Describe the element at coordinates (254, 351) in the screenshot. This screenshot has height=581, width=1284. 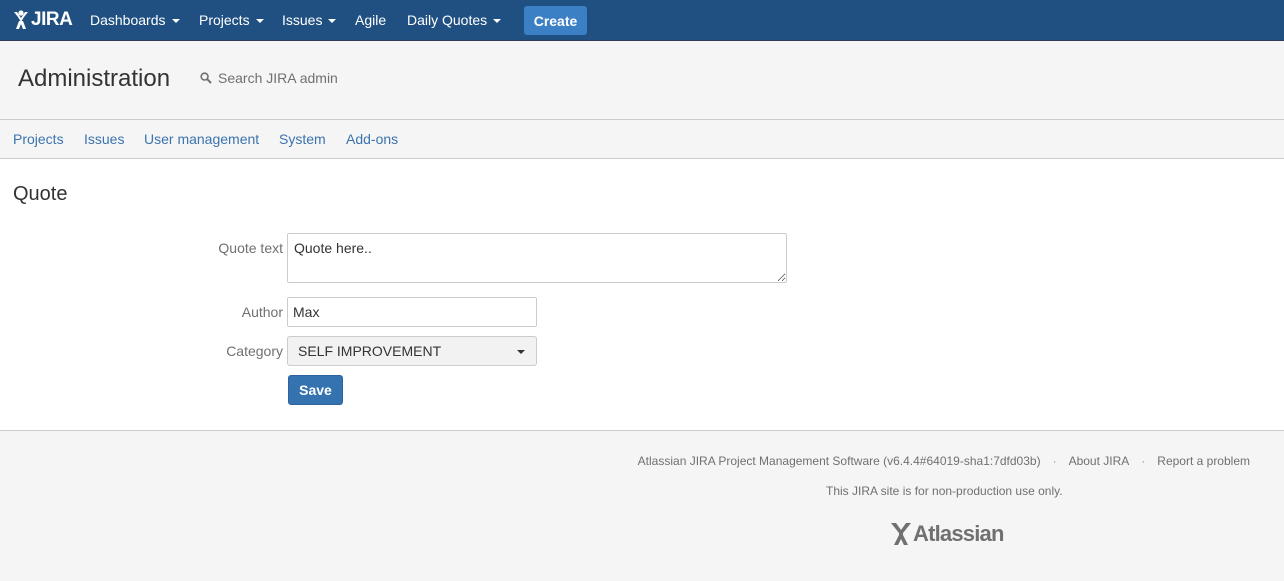
I see `category-label: Category` at that location.